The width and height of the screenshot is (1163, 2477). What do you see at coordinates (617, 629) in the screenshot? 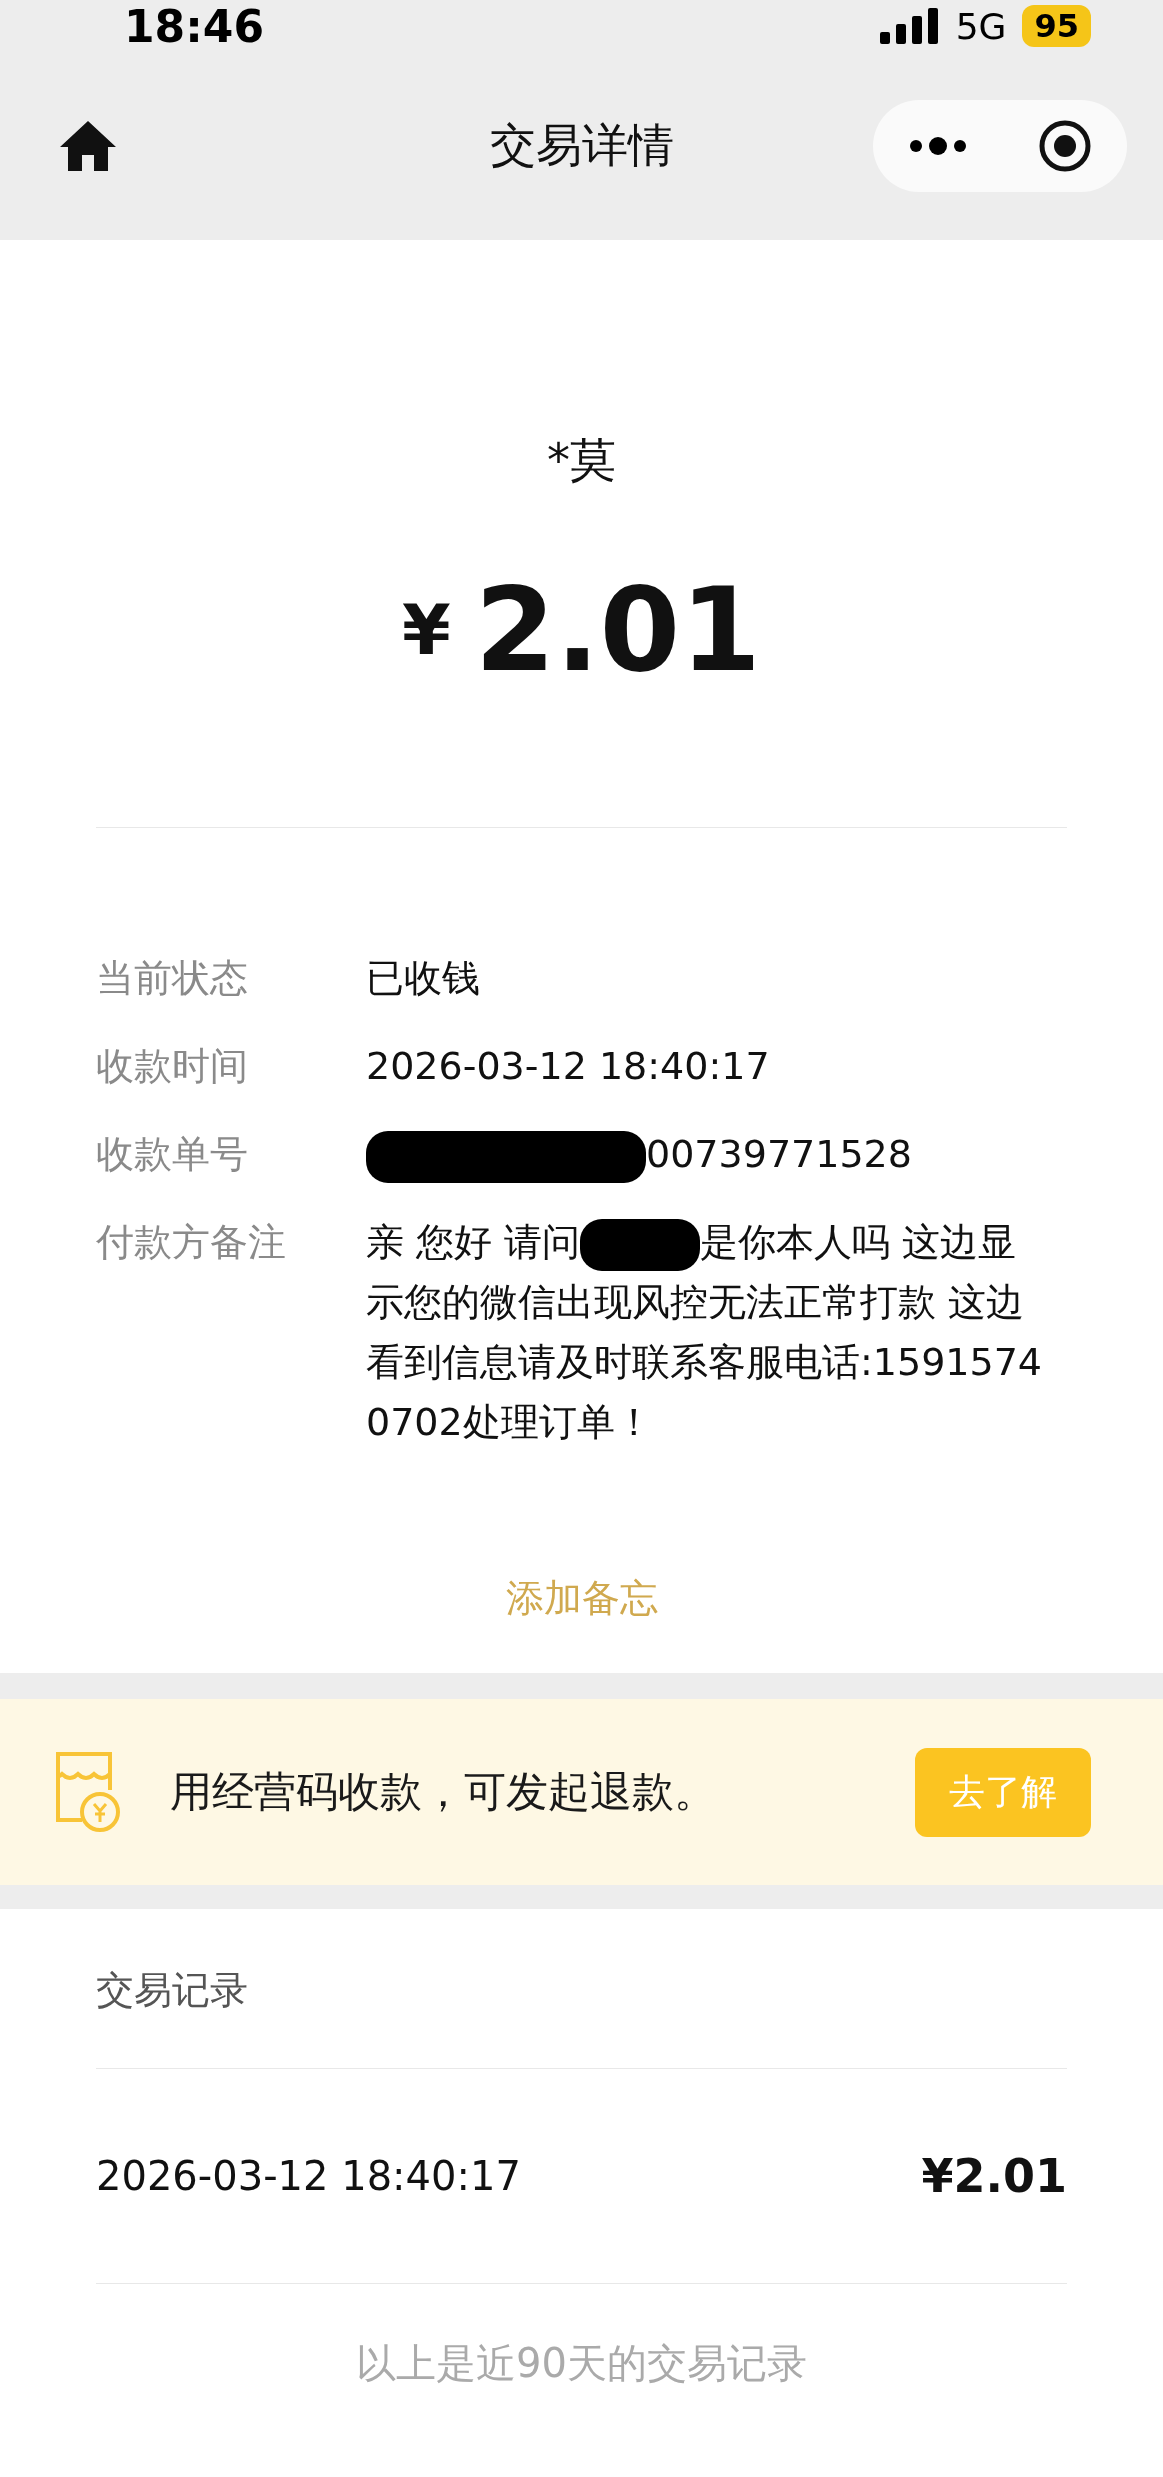
I see `amount: 2.01` at bounding box center [617, 629].